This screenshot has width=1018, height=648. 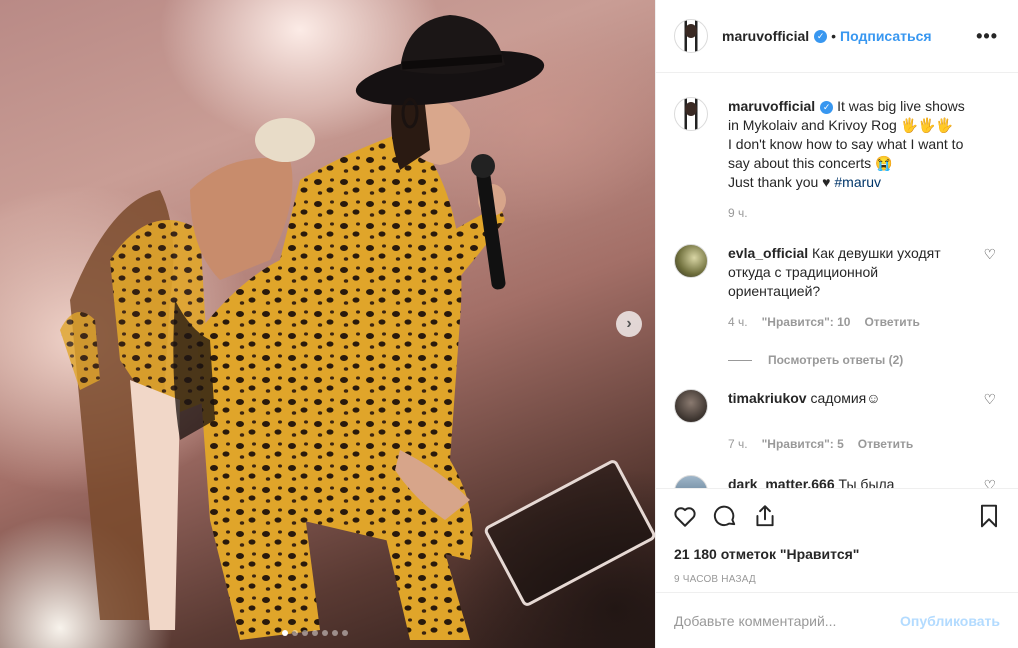 I want to click on heart-icon, so click(x=685, y=516).